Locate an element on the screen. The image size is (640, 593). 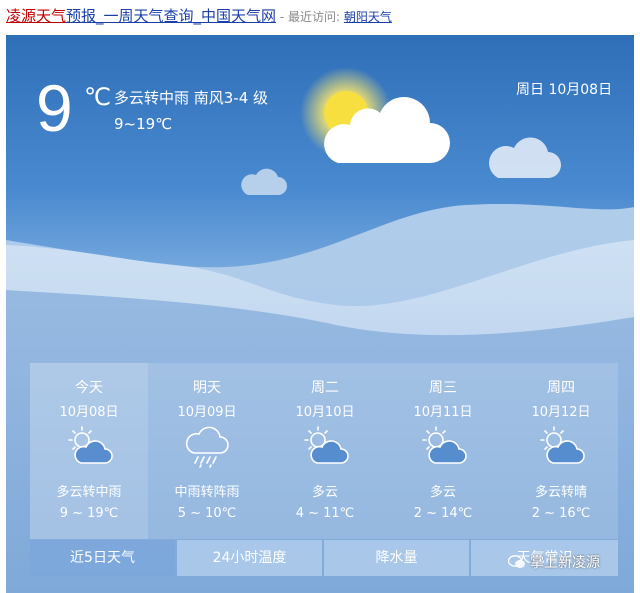
day-temperature-range: 2 ~ 16℃ is located at coordinates (561, 513).